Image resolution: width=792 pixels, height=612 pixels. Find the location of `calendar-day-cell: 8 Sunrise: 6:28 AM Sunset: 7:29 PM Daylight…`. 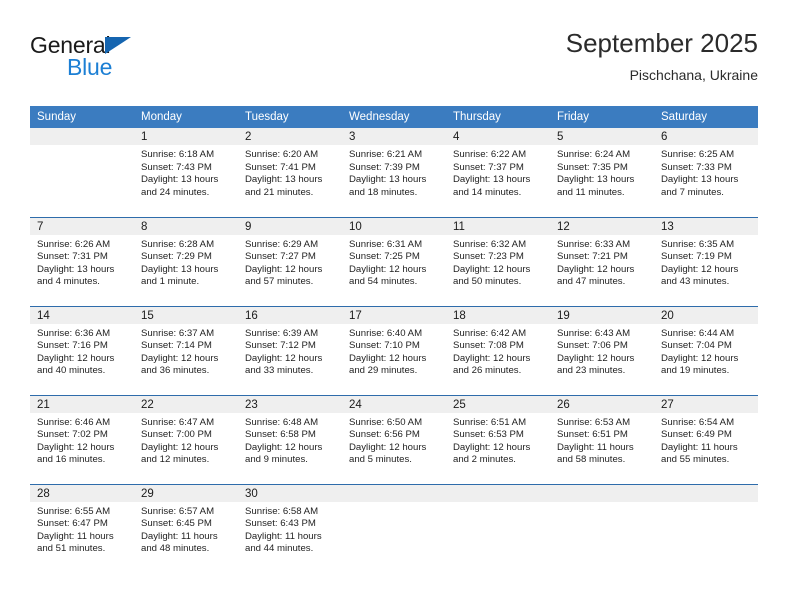

calendar-day-cell: 8 Sunrise: 6:28 AM Sunset: 7:29 PM Daylight… is located at coordinates (186, 261).